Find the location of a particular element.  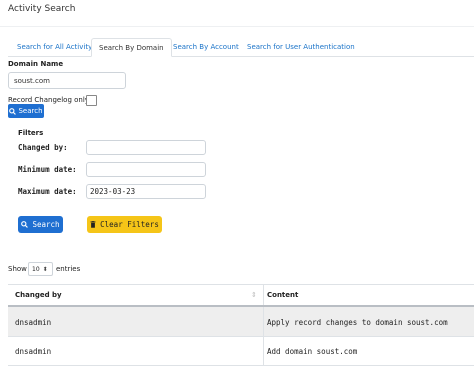

header-divider is located at coordinates (237, 26).